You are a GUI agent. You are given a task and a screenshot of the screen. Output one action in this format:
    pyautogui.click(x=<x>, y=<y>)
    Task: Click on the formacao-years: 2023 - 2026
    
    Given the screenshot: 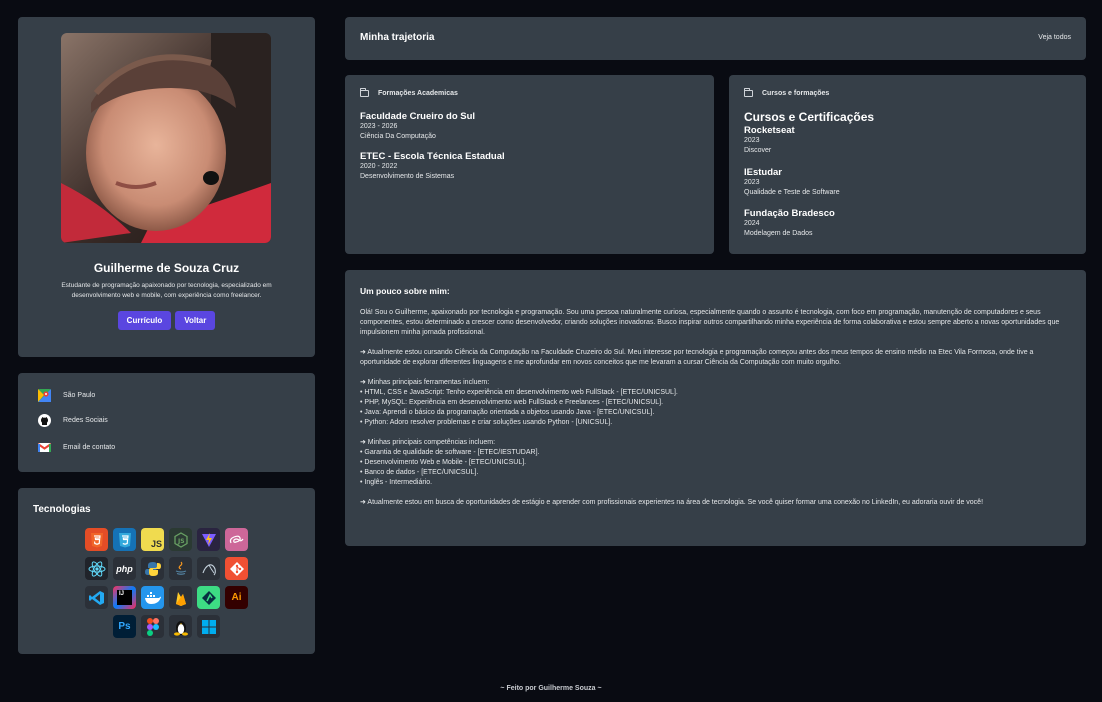 What is the action you would take?
    pyautogui.click(x=379, y=126)
    